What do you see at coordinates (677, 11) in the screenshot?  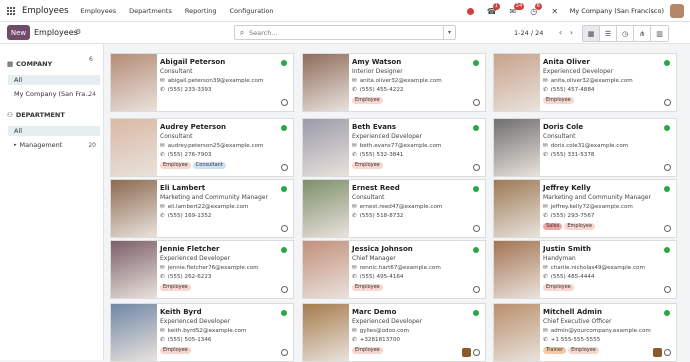 I see `user-avatar` at bounding box center [677, 11].